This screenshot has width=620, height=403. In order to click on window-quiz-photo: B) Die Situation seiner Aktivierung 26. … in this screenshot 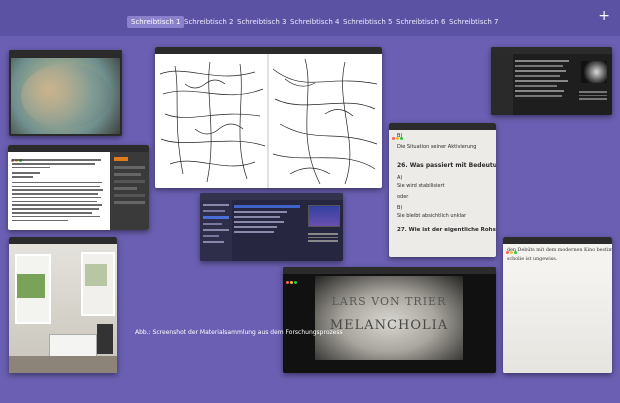, I will do `click(442, 190)`.